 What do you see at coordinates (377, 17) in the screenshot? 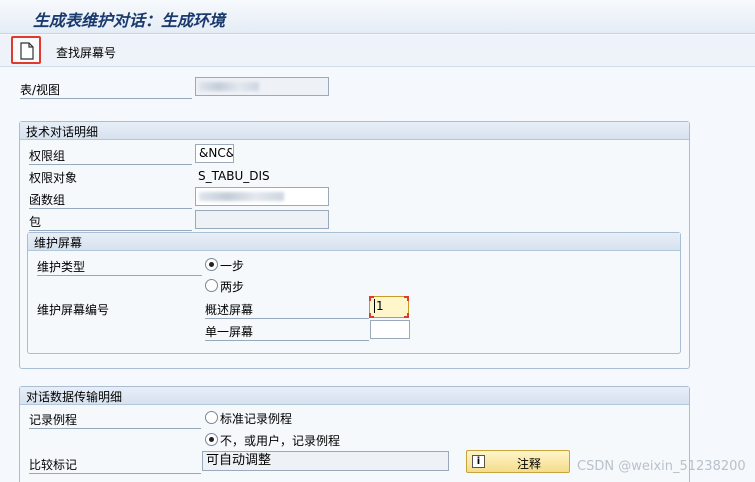
I see `title-bar: 生成表维护对话：生成环境` at bounding box center [377, 17].